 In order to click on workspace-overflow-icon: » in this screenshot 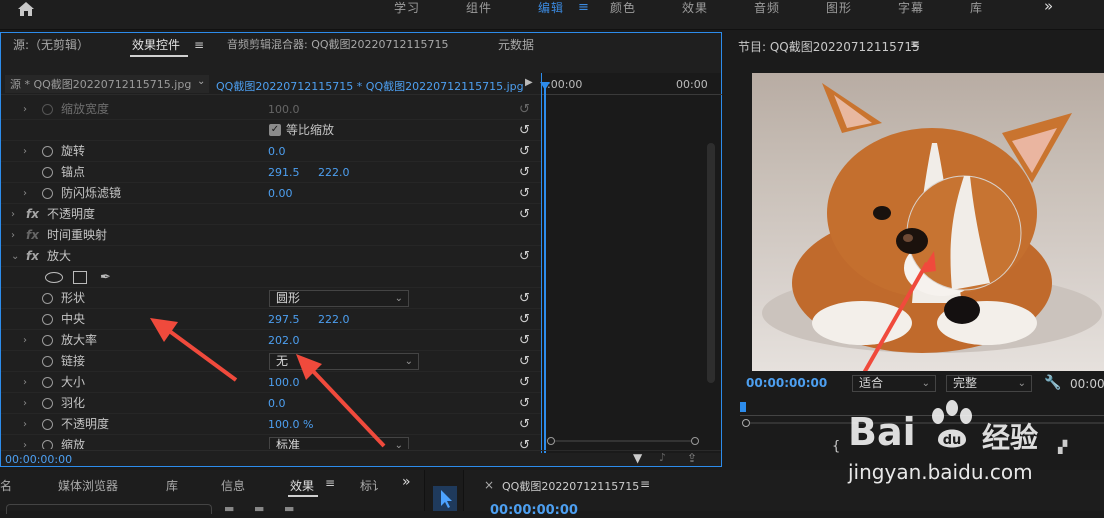, I will do `click(1049, 10)`.